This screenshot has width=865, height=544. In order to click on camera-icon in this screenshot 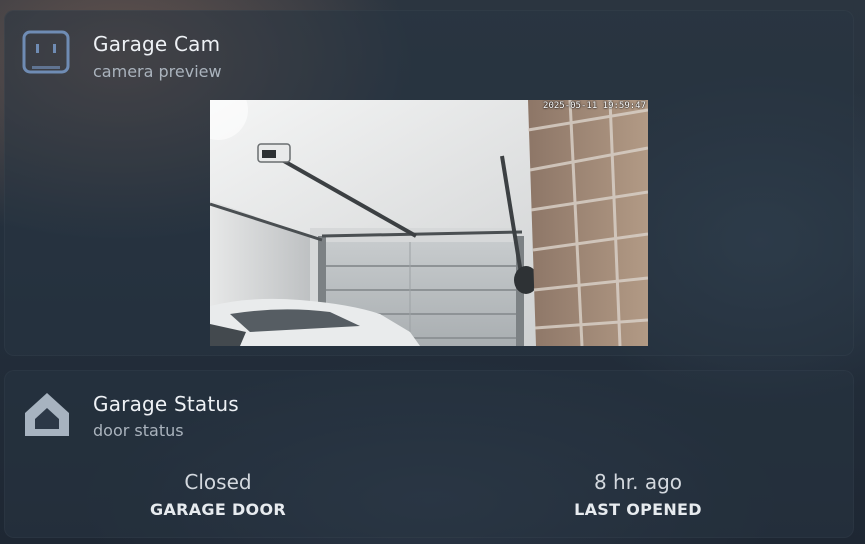, I will do `click(47, 51)`.